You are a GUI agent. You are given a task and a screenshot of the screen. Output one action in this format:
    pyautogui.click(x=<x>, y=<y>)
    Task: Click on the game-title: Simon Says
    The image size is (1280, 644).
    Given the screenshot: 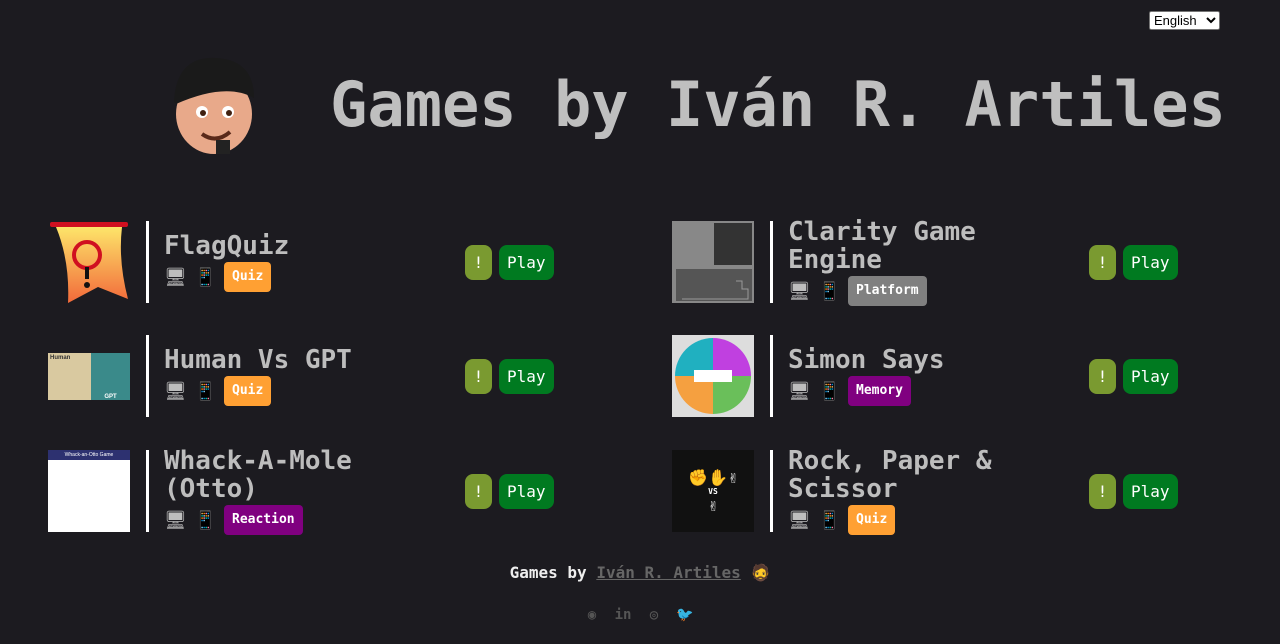 What is the action you would take?
    pyautogui.click(x=866, y=360)
    